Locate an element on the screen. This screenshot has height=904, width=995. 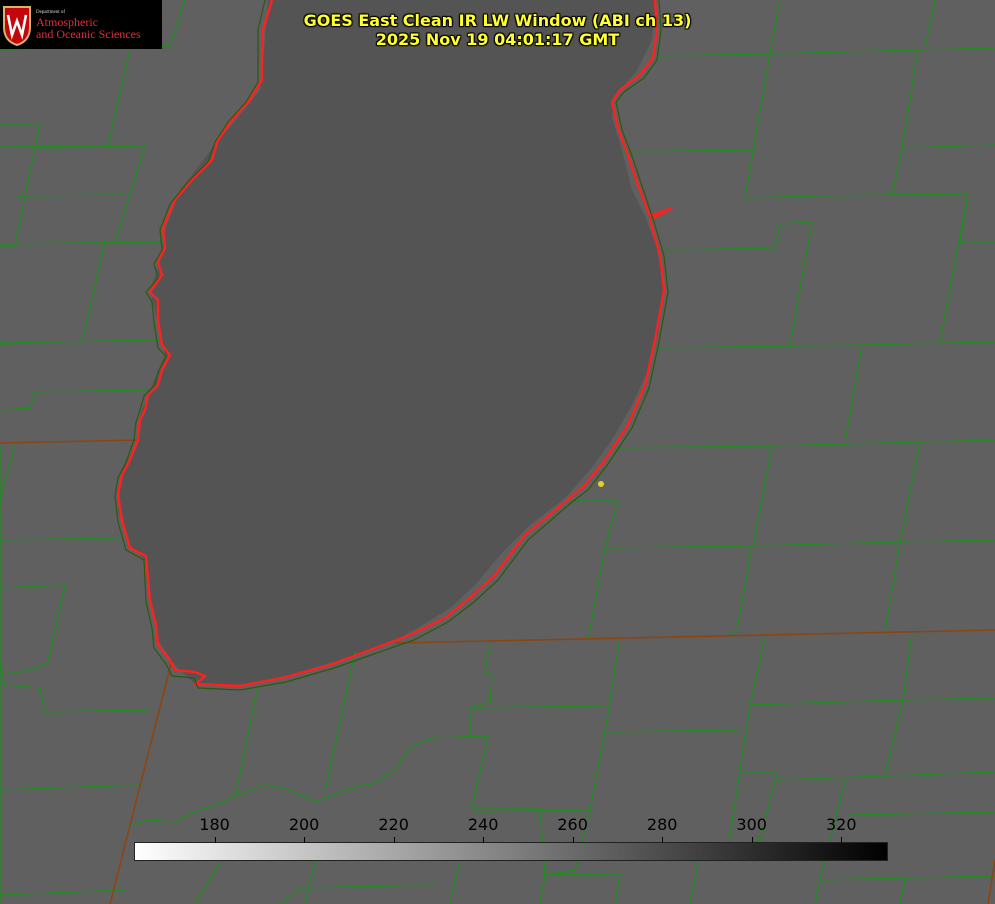
colorbar-tick-label: 320 is located at coordinates (841, 824).